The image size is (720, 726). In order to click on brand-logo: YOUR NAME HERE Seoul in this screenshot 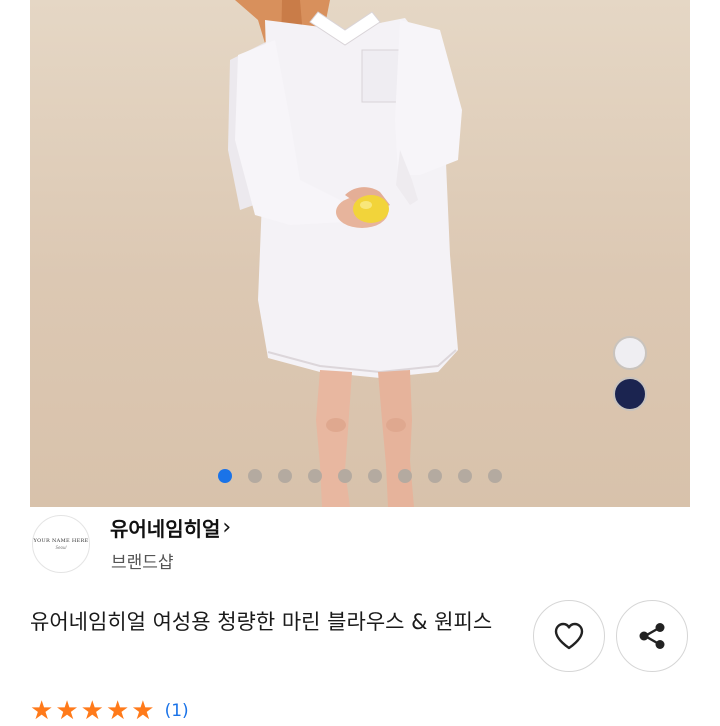, I will do `click(61, 544)`.